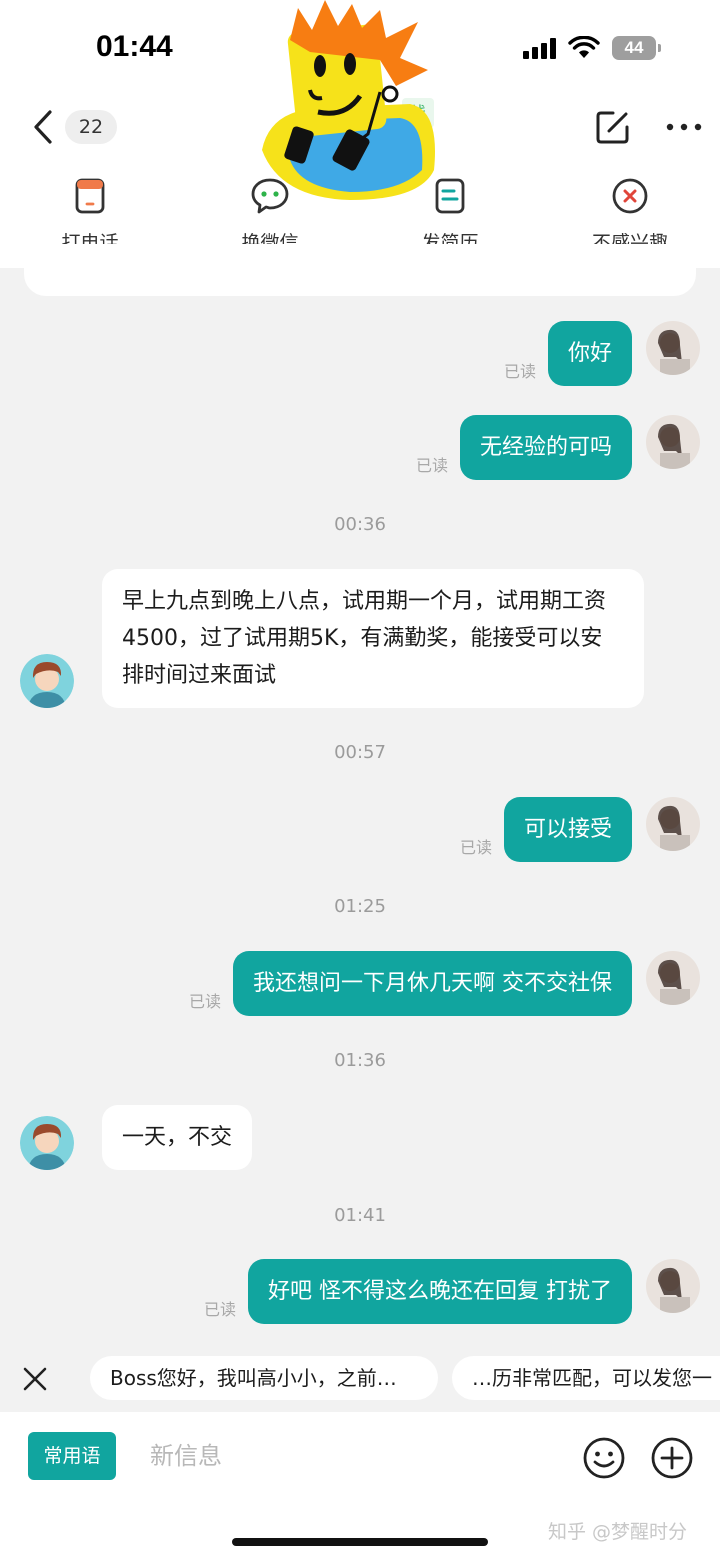  Describe the element at coordinates (355, 102) in the screenshot. I see `contact-avatar-sticker` at that location.